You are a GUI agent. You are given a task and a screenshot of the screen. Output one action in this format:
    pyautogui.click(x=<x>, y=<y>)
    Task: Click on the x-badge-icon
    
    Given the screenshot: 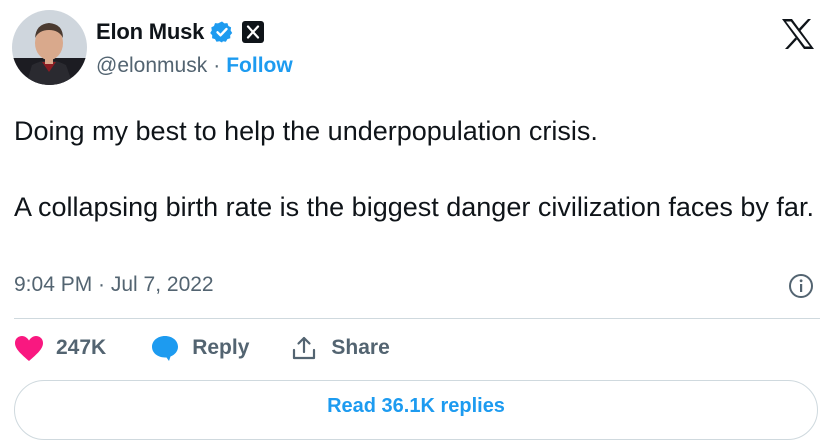 What is the action you would take?
    pyautogui.click(x=253, y=32)
    